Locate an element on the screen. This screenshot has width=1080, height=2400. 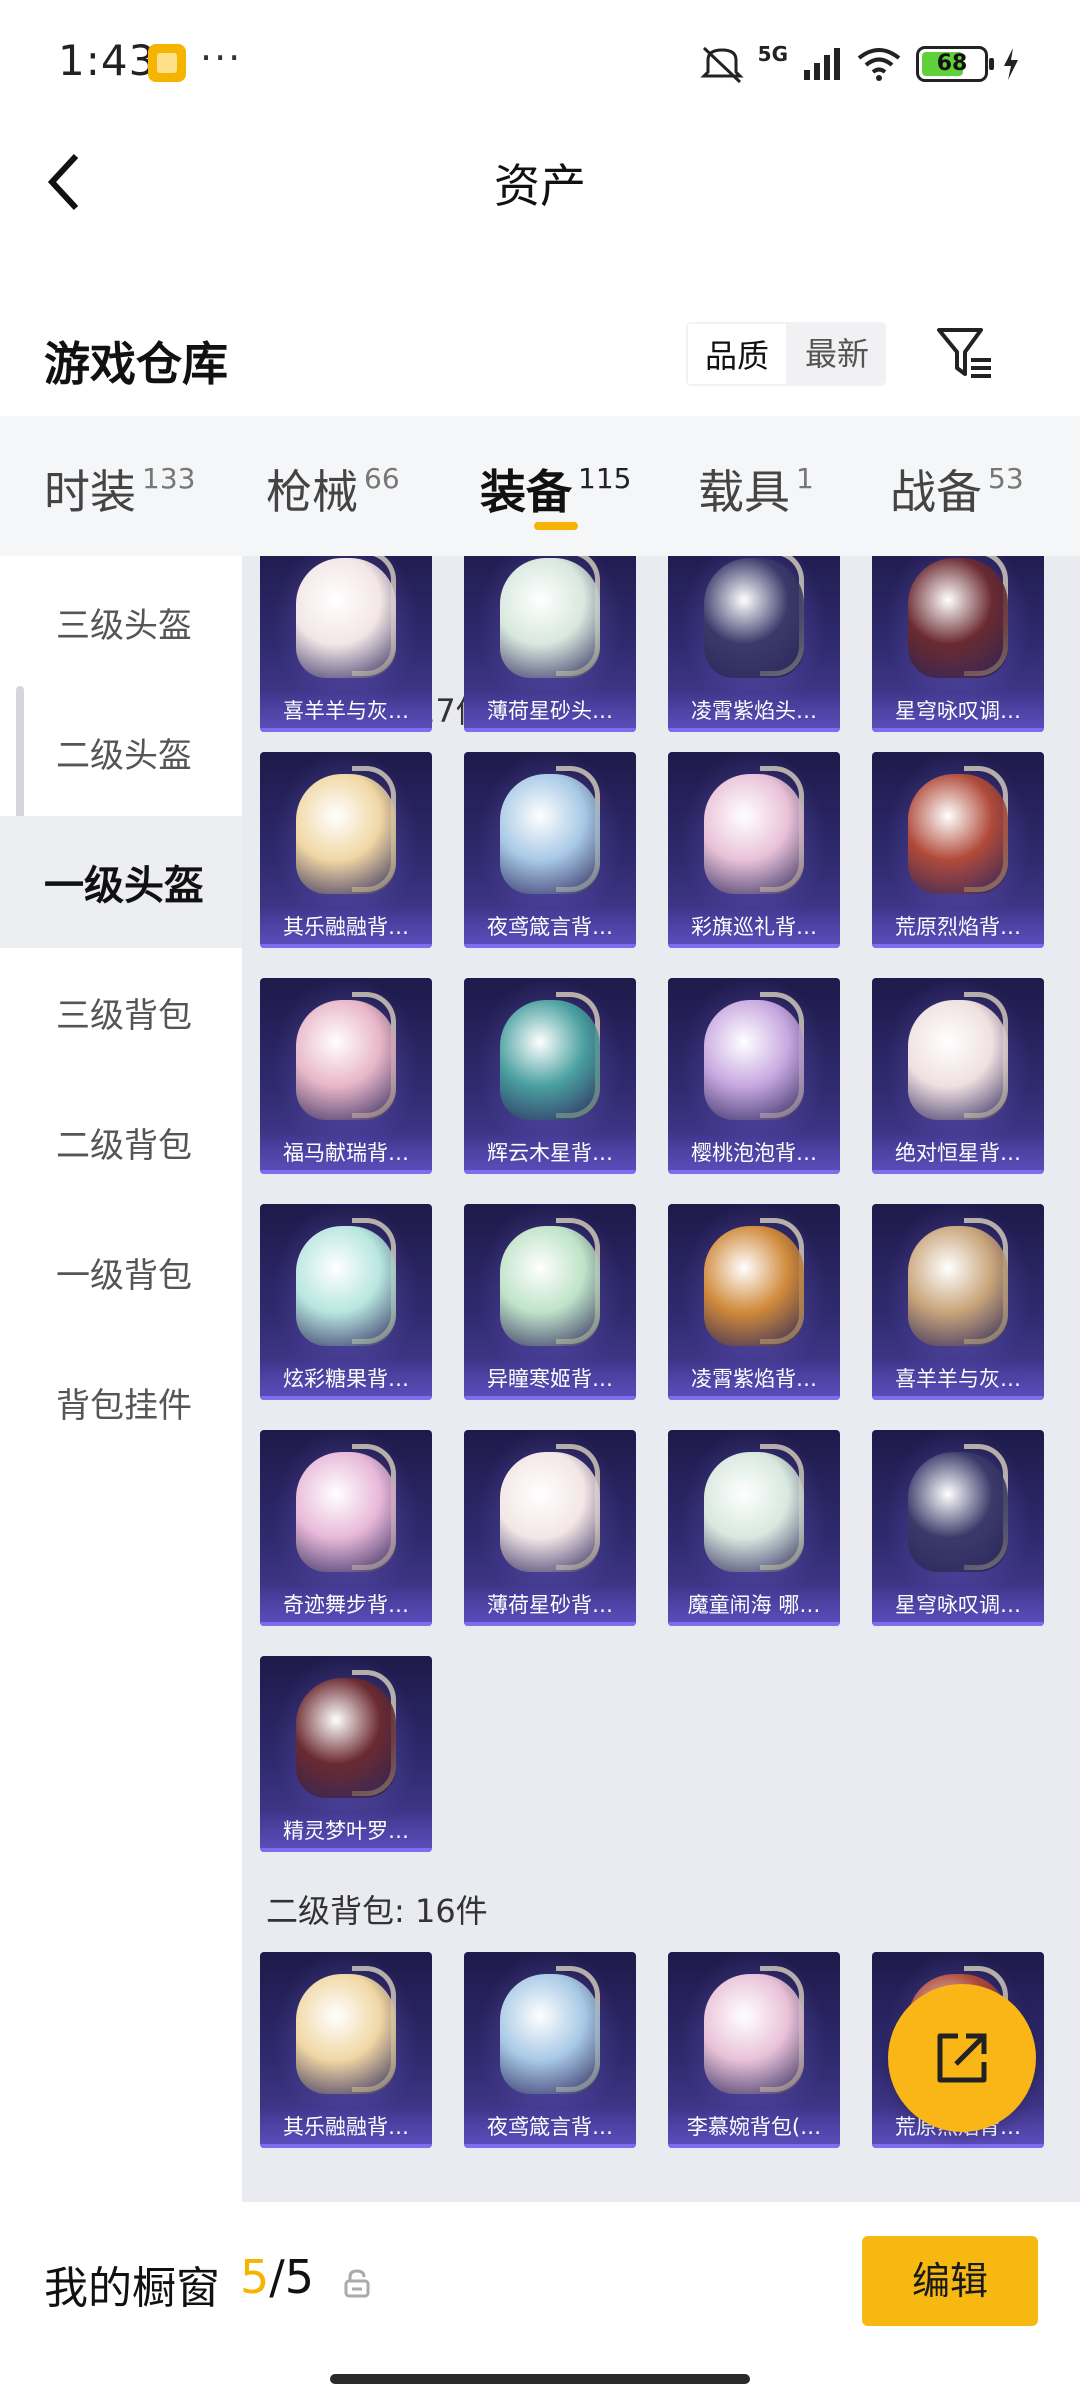
tab-vehicles: 载具 1 is located at coordinates (756, 496).